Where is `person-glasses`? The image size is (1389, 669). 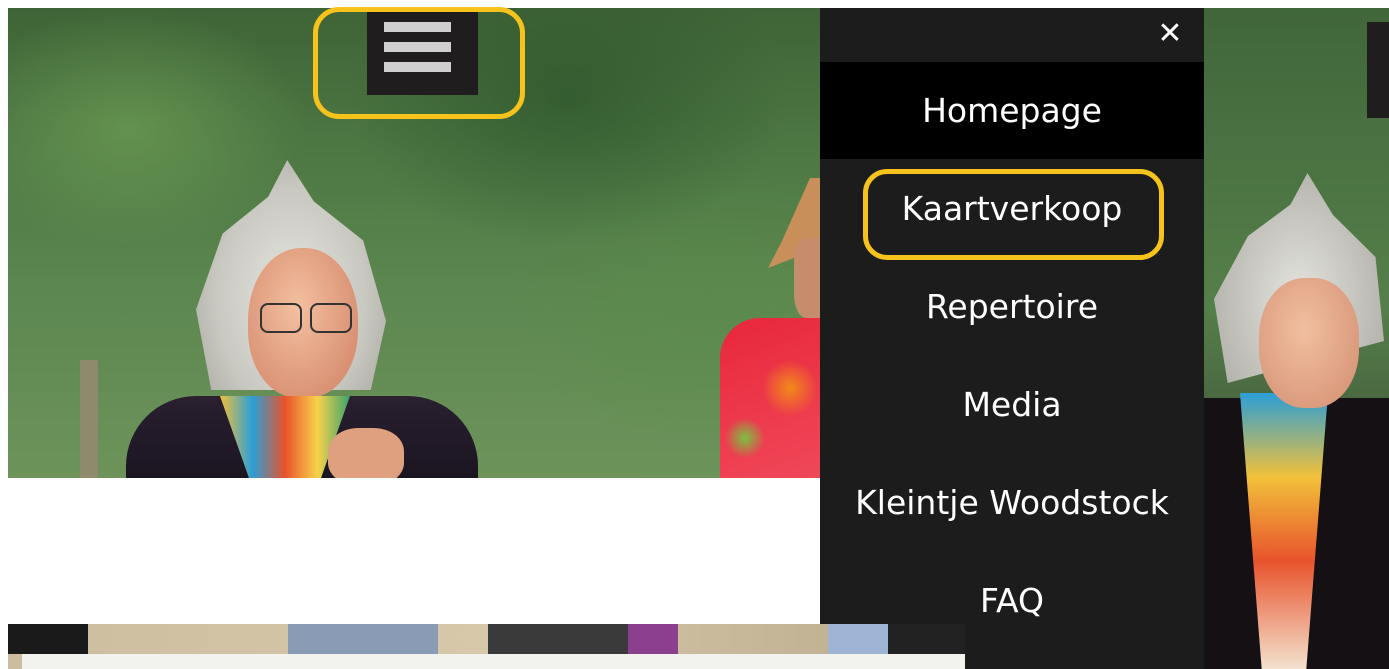 person-glasses is located at coordinates (306, 318).